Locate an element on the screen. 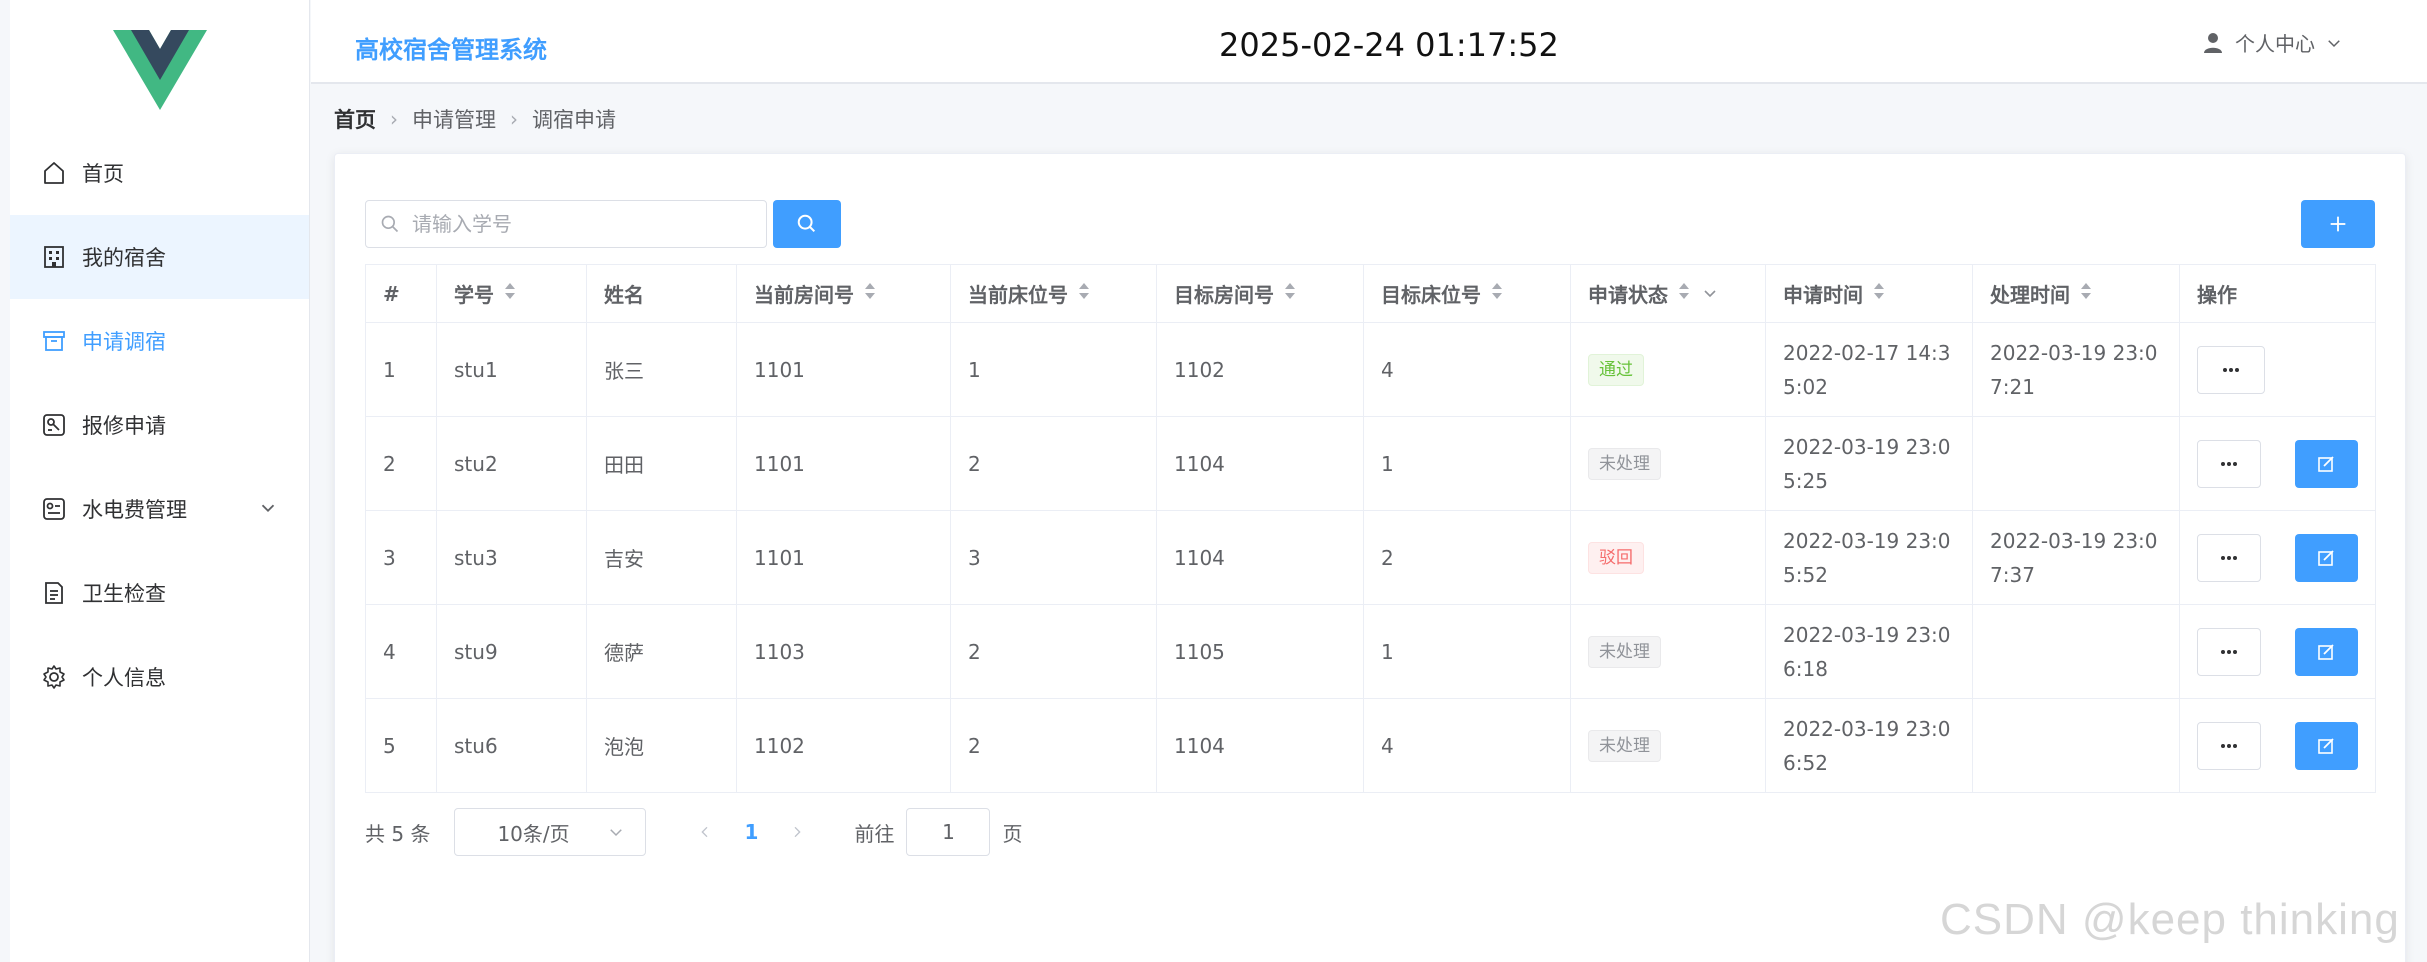  column-header: 学号 is located at coordinates (511, 293).